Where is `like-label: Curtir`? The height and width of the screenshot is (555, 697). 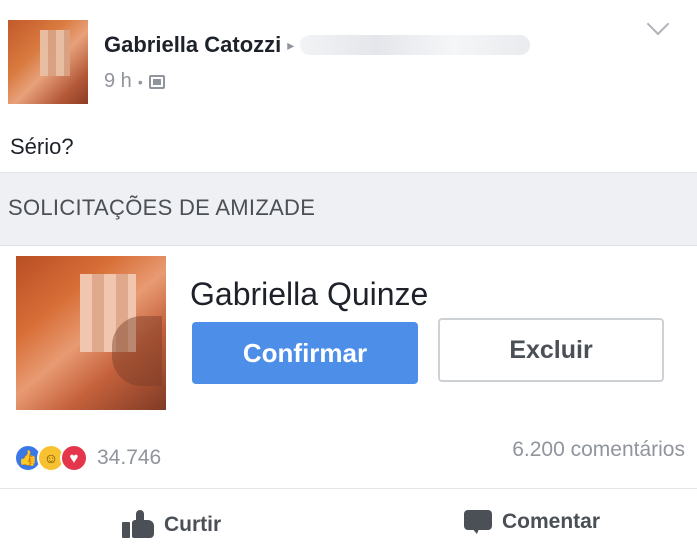
like-label: Curtir is located at coordinates (193, 524).